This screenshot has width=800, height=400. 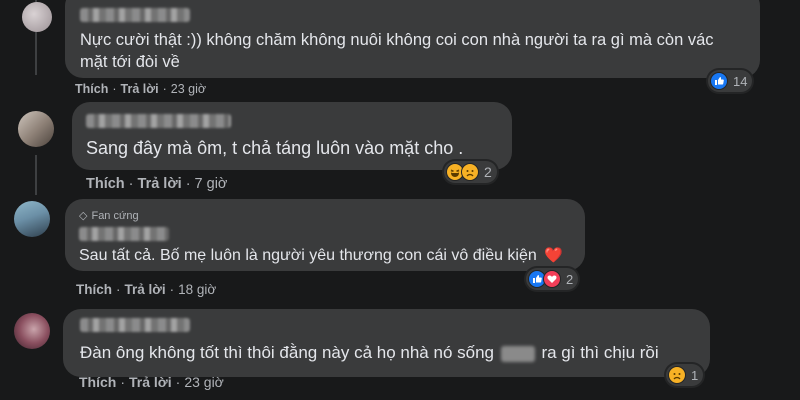 What do you see at coordinates (130, 62) in the screenshot?
I see `comment-text: mặt tới đòi về` at bounding box center [130, 62].